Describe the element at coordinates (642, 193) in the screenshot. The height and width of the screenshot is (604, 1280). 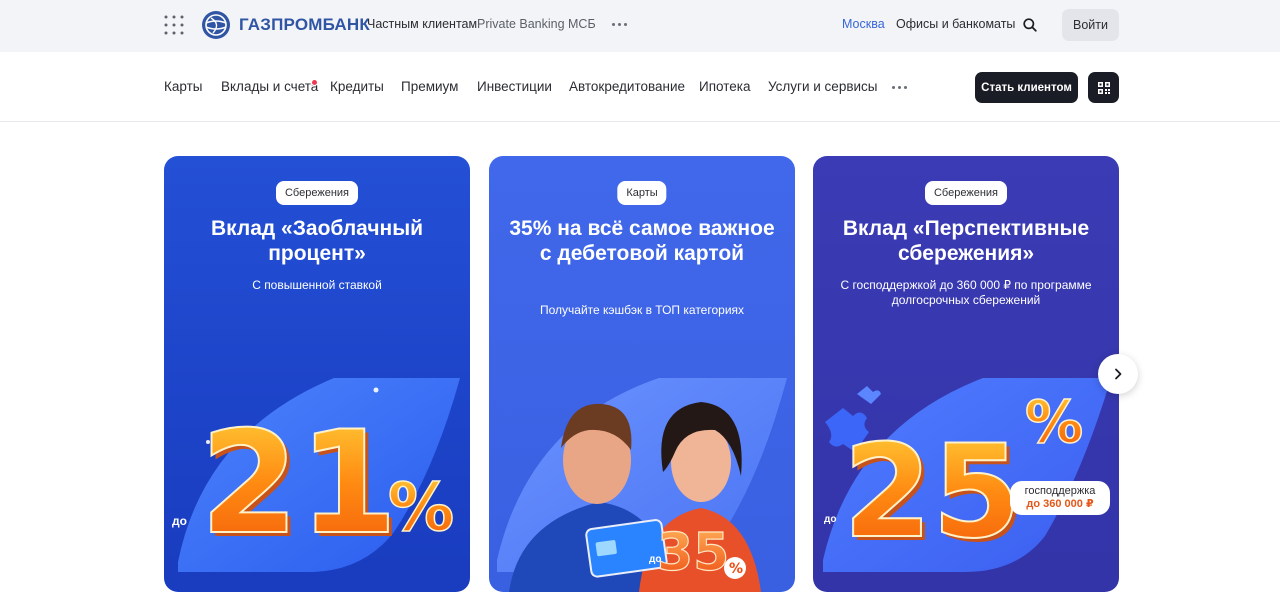
I see `category-chip: Карты` at that location.